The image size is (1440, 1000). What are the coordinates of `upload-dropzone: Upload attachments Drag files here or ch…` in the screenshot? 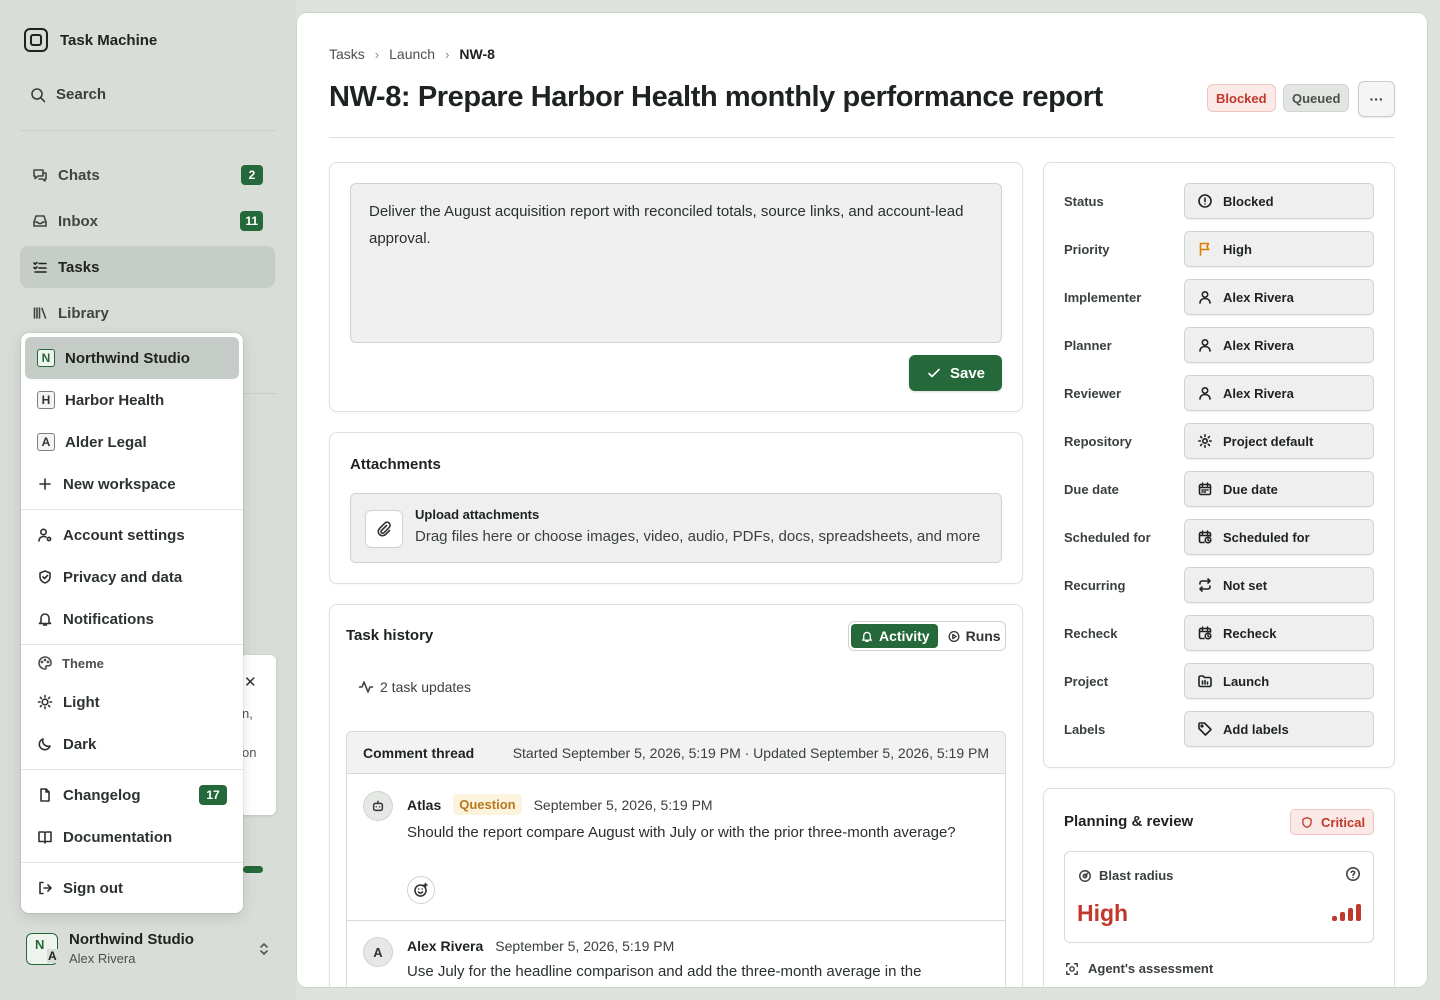 It's located at (676, 528).